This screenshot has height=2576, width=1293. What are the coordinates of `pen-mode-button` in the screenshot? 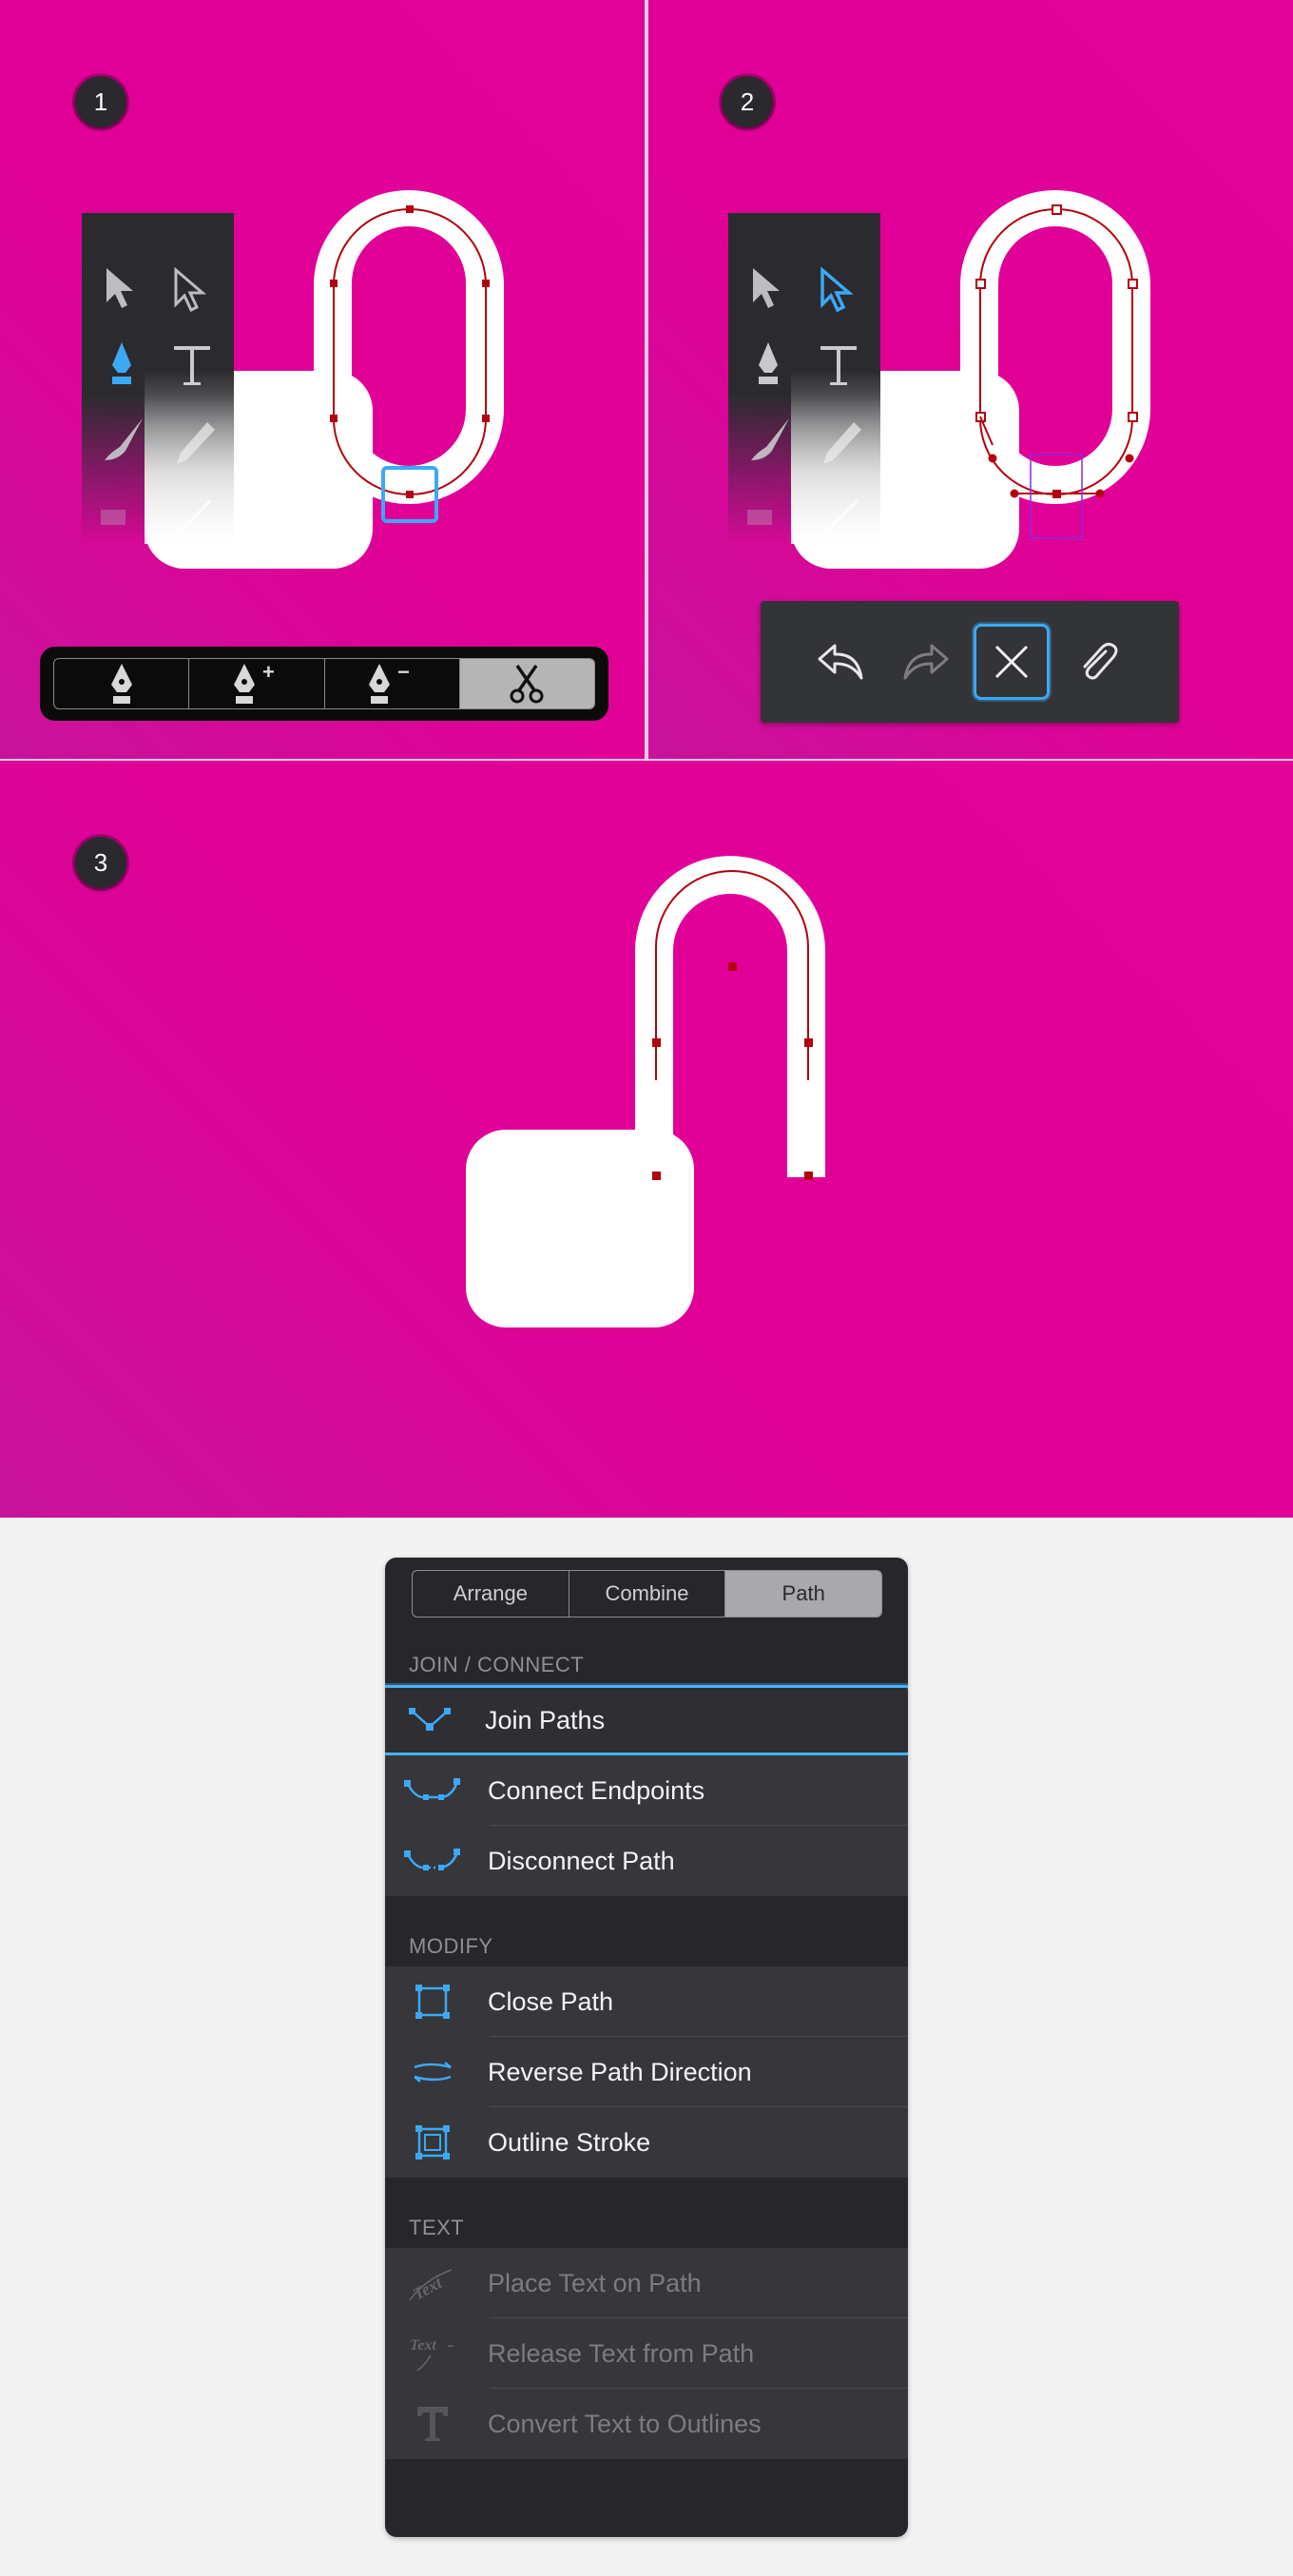 It's located at (122, 683).